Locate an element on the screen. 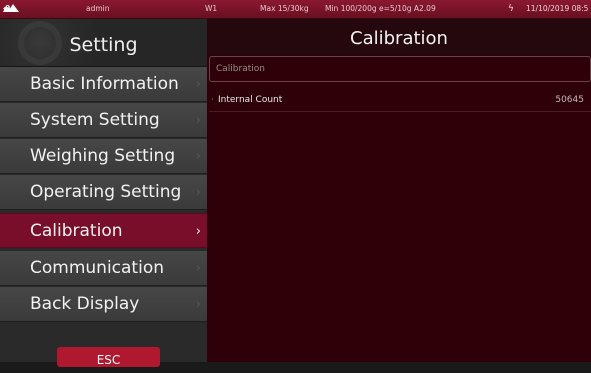 The image size is (591, 373). min-capacity: Min 100/200g e=5/10g A2.09 is located at coordinates (380, 8).